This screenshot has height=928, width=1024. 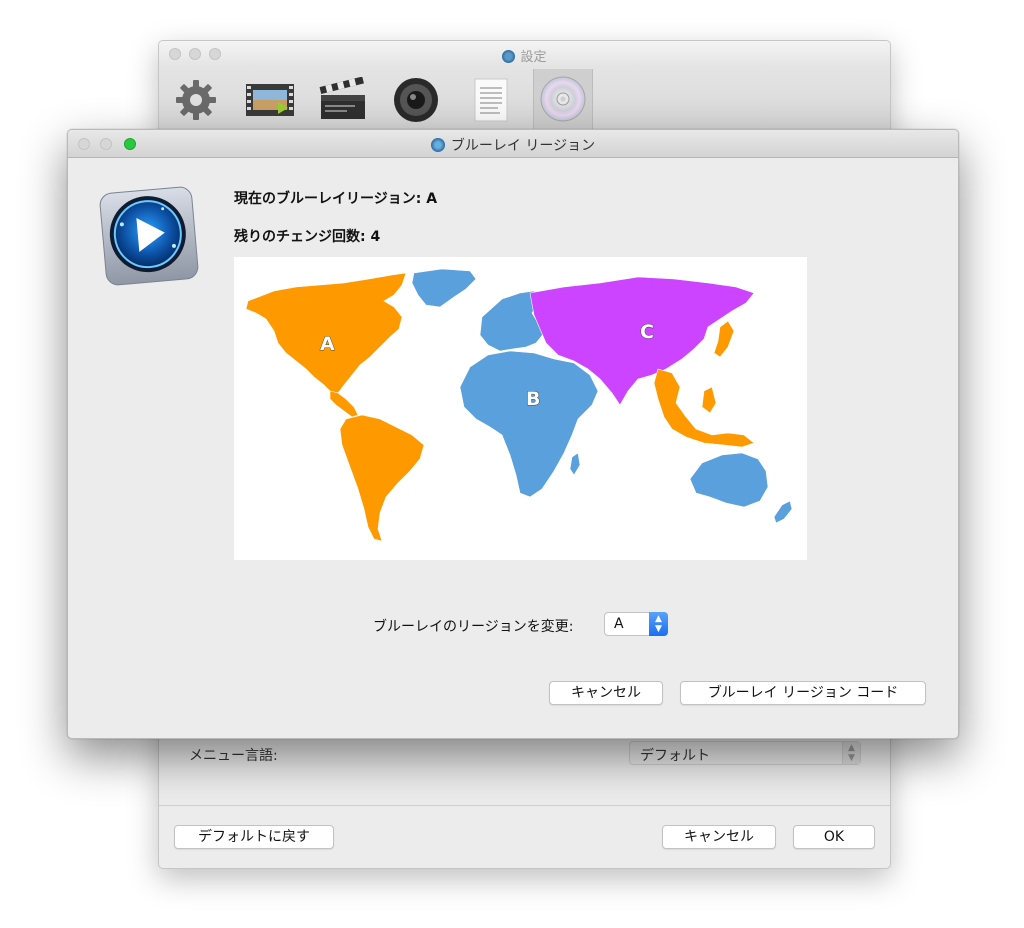 What do you see at coordinates (344, 404) in the screenshot?
I see `region-a-central-america` at bounding box center [344, 404].